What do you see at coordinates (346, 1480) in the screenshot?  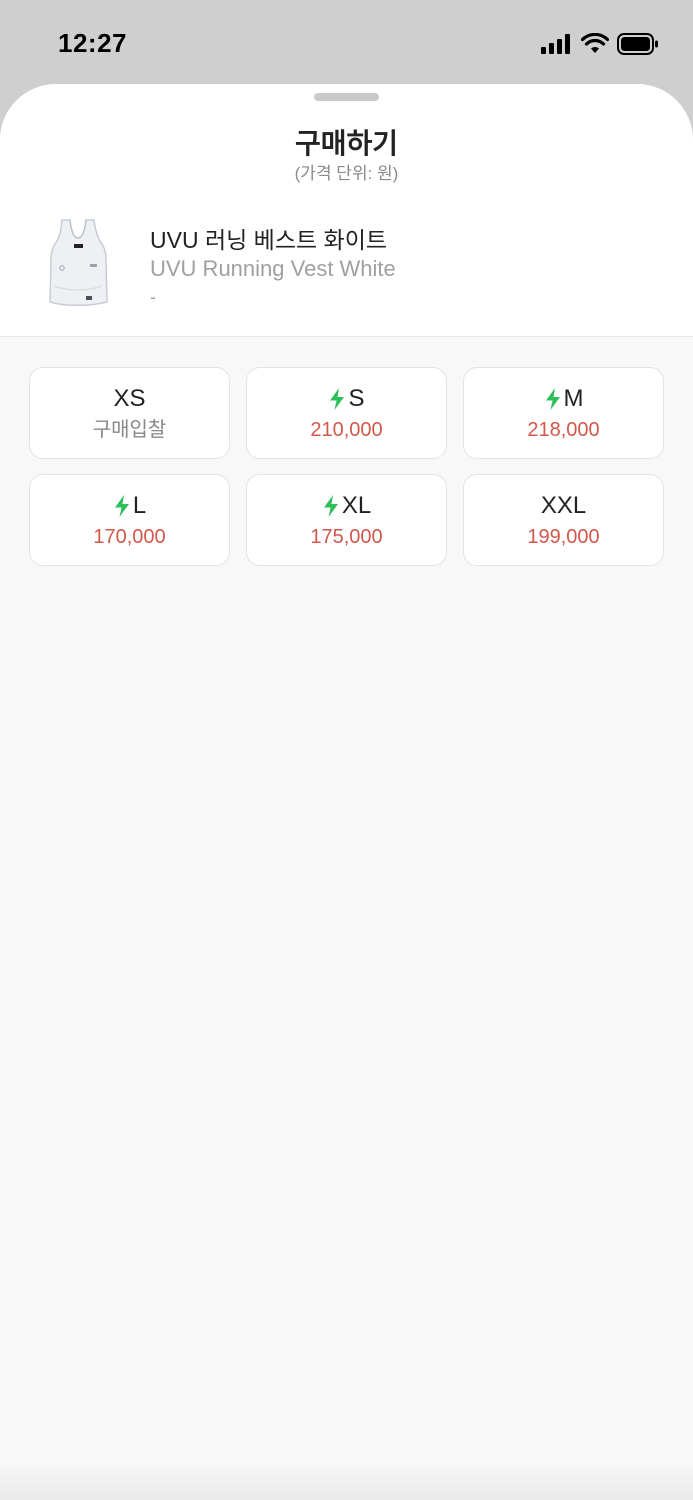 I see `bottom-shade` at bounding box center [346, 1480].